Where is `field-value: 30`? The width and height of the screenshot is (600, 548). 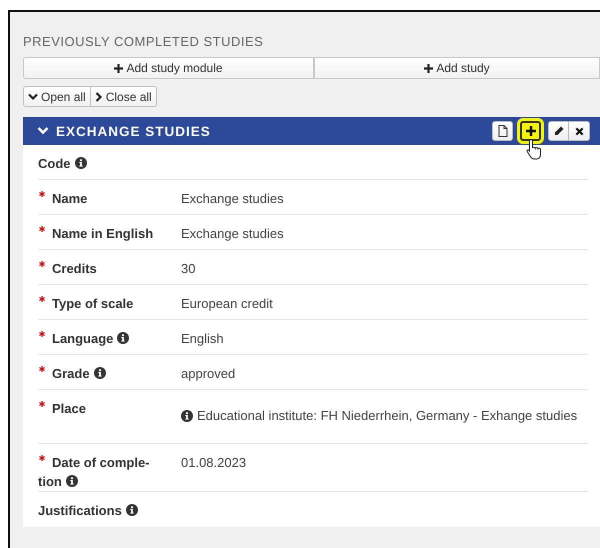
field-value: 30 is located at coordinates (188, 269).